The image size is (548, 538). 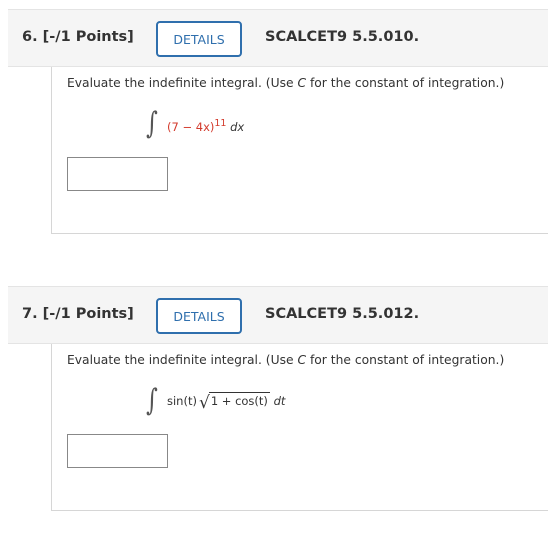 What do you see at coordinates (78, 314) in the screenshot?
I see `question-7-number-points: 7. [-/1 Points]` at bounding box center [78, 314].